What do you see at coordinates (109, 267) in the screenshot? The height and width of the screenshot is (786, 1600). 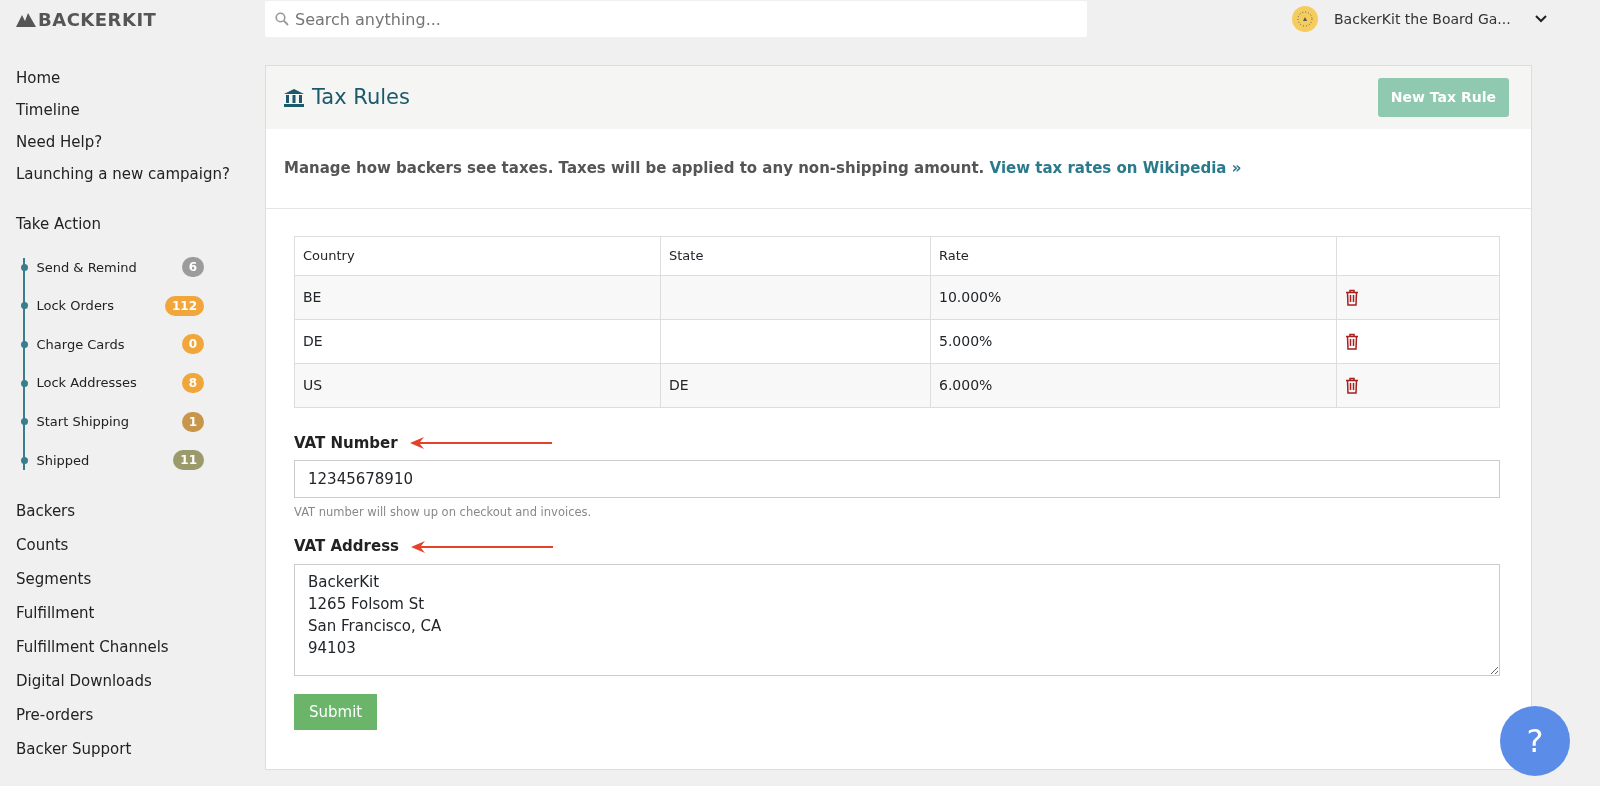 I see `sidebar-link: Send & Remind` at bounding box center [109, 267].